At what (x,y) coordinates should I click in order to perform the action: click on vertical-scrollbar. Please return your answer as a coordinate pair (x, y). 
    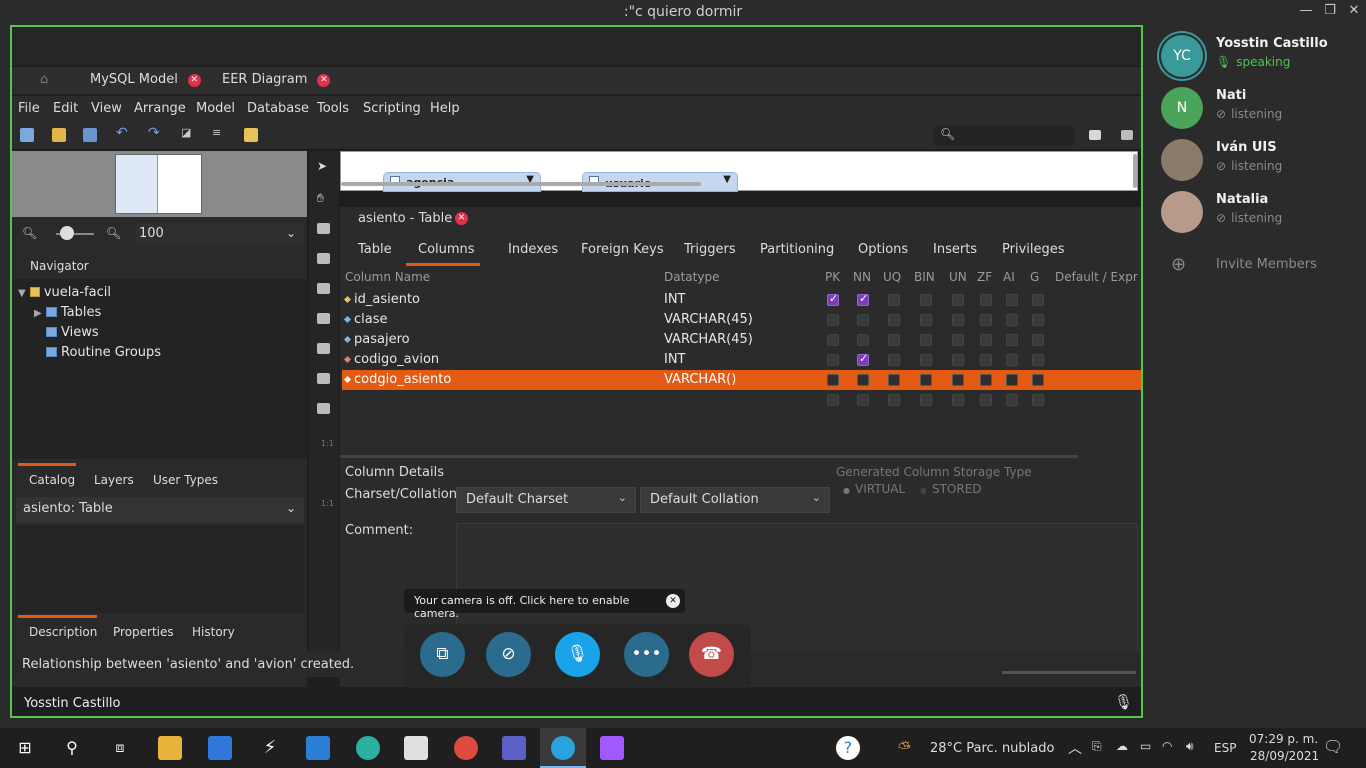
    Looking at the image, I should click on (1135, 171).